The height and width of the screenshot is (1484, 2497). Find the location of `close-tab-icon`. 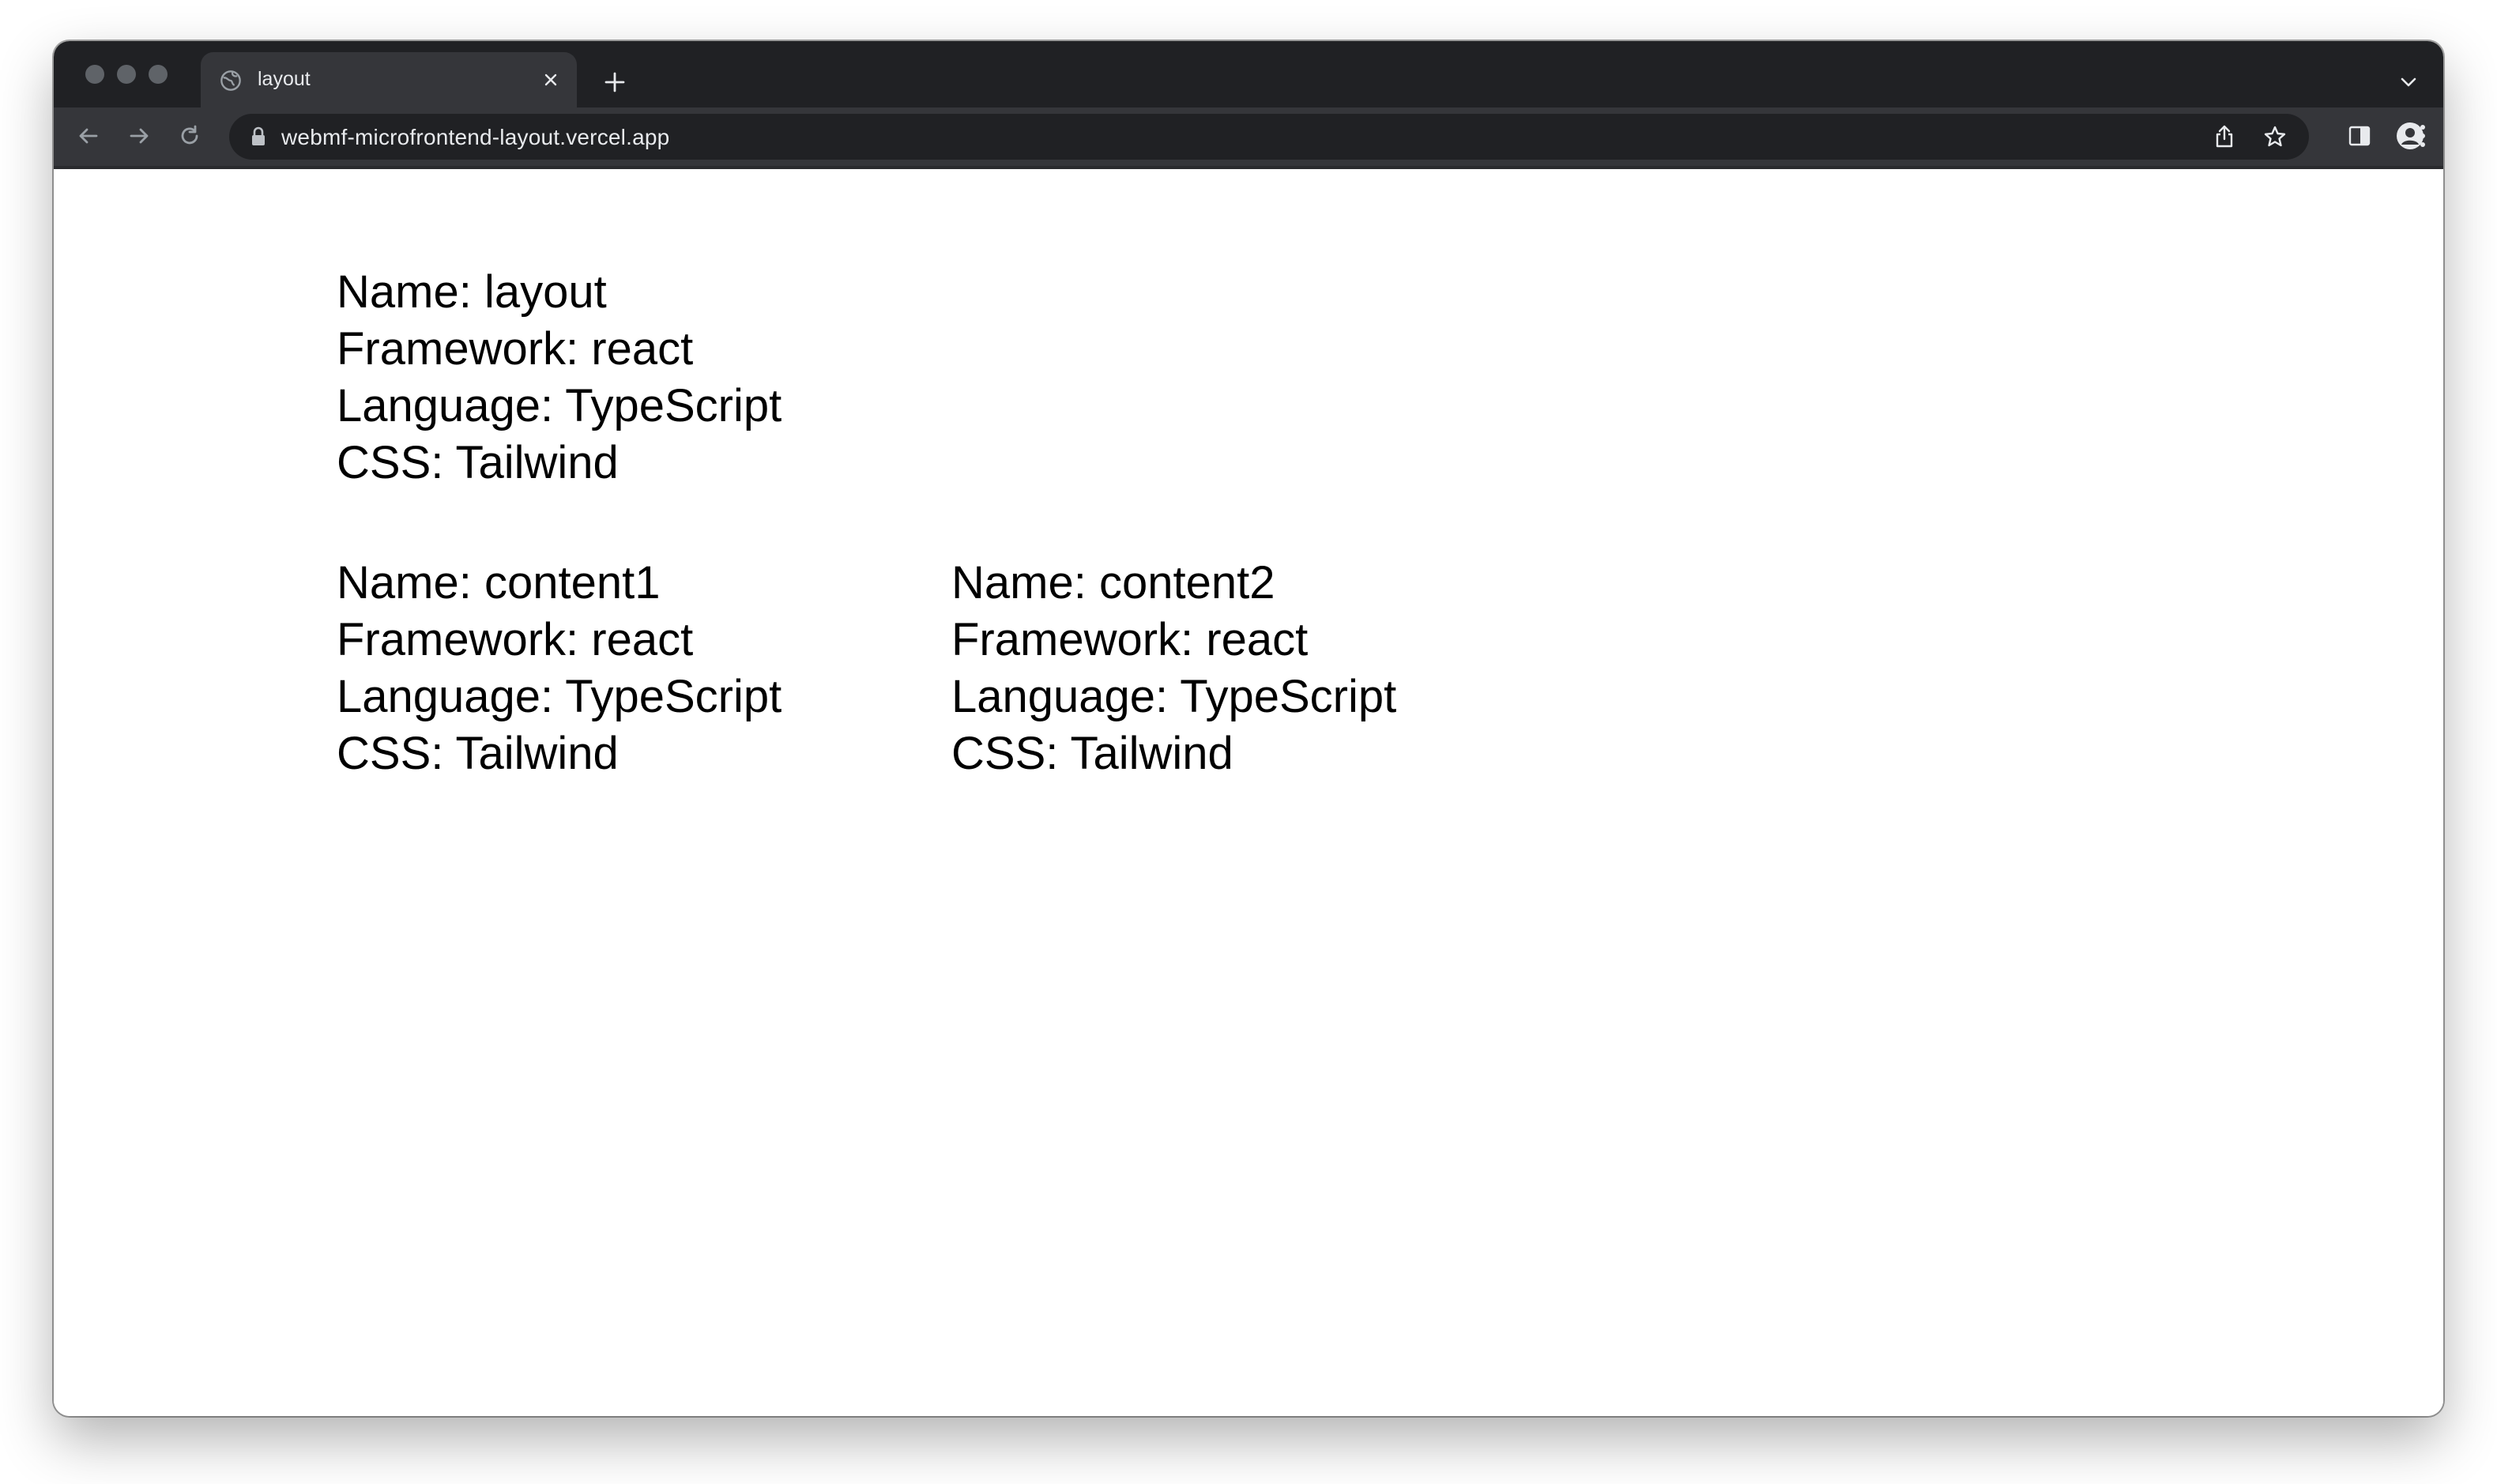

close-tab-icon is located at coordinates (550, 79).